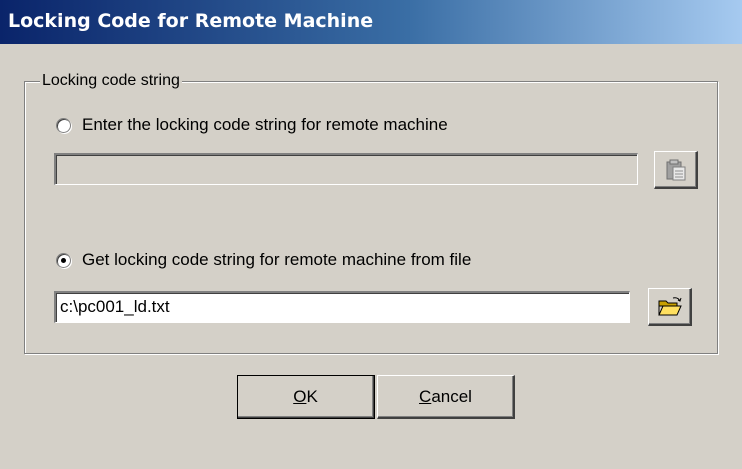 This screenshot has width=742, height=469. I want to click on radio-button-unchecked, so click(63, 125).